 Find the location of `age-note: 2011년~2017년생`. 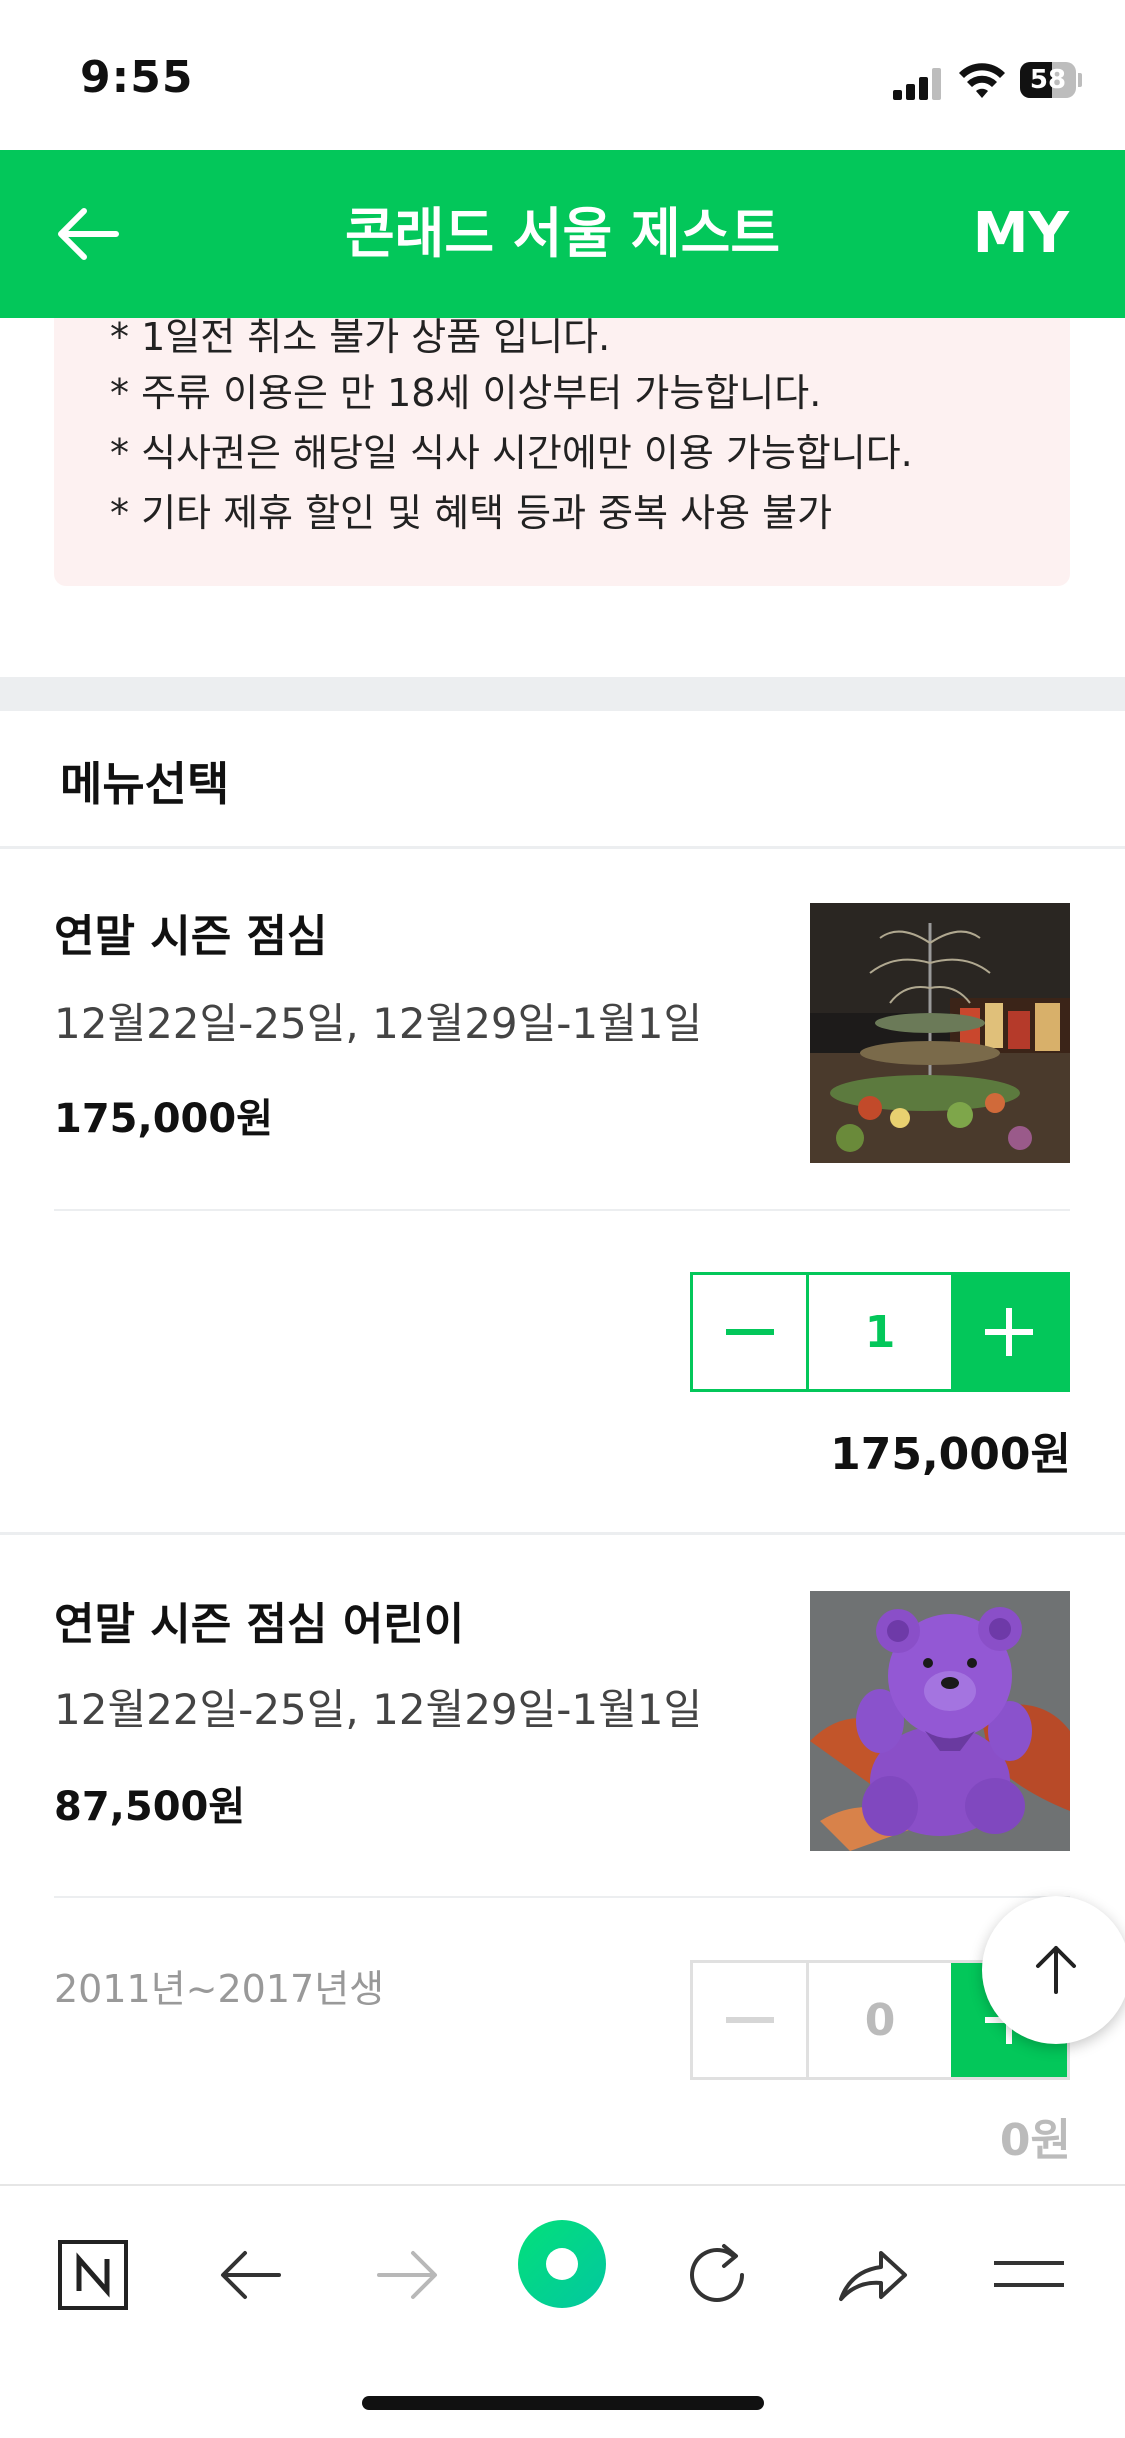

age-note: 2011년~2017년생 is located at coordinates (219, 1989).